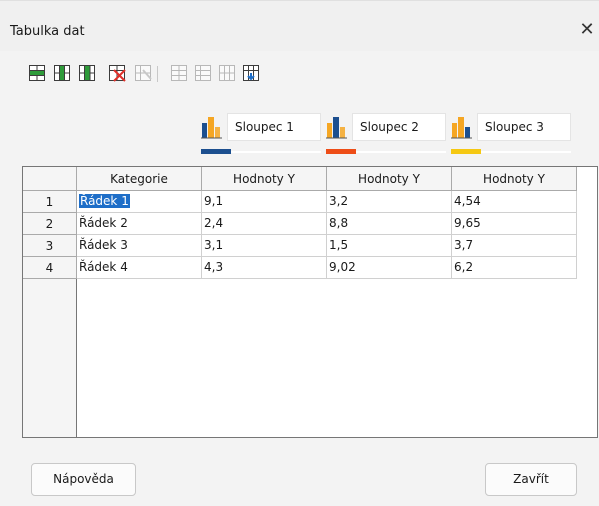  Describe the element at coordinates (47, 31) in the screenshot. I see `dialog-title: Tabulka dat` at that location.